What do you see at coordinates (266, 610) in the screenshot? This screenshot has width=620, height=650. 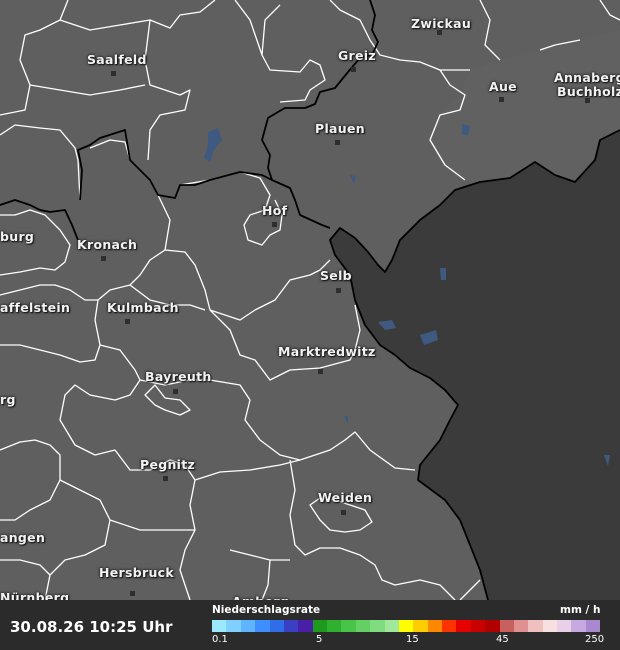 I see `legend-title: Niederschlagsrate` at bounding box center [266, 610].